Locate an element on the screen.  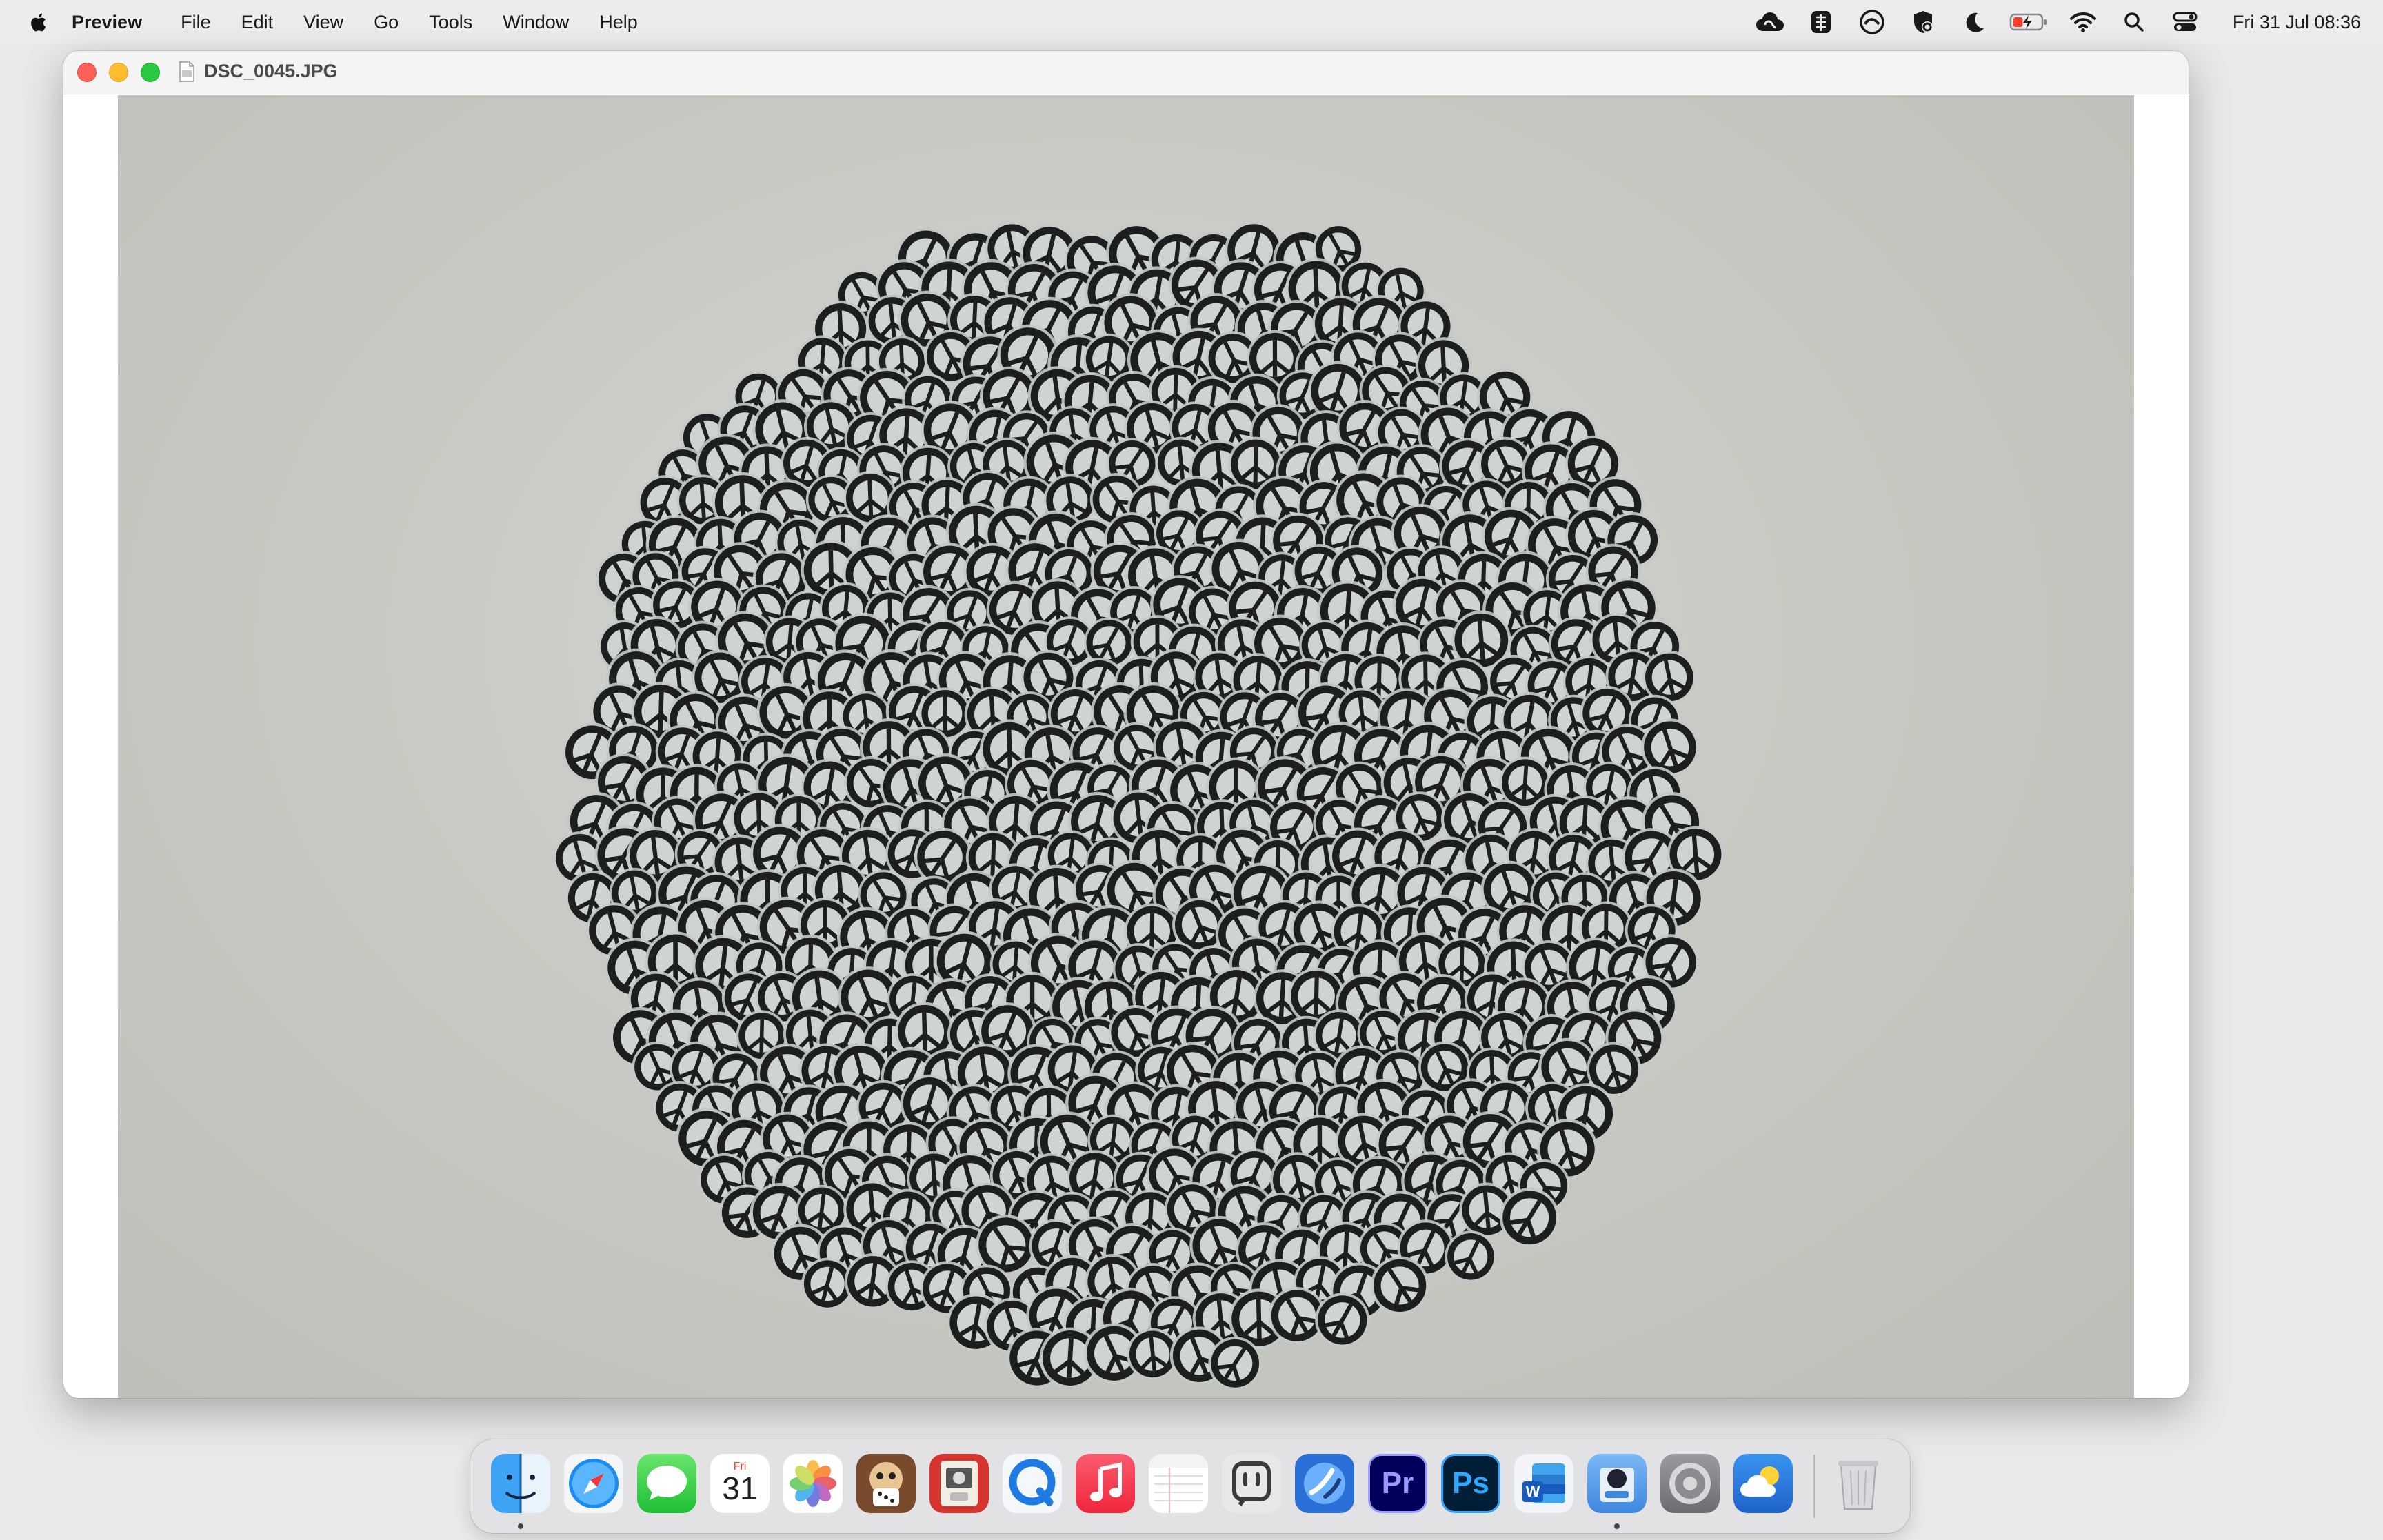
close-window-button is located at coordinates (87, 73).